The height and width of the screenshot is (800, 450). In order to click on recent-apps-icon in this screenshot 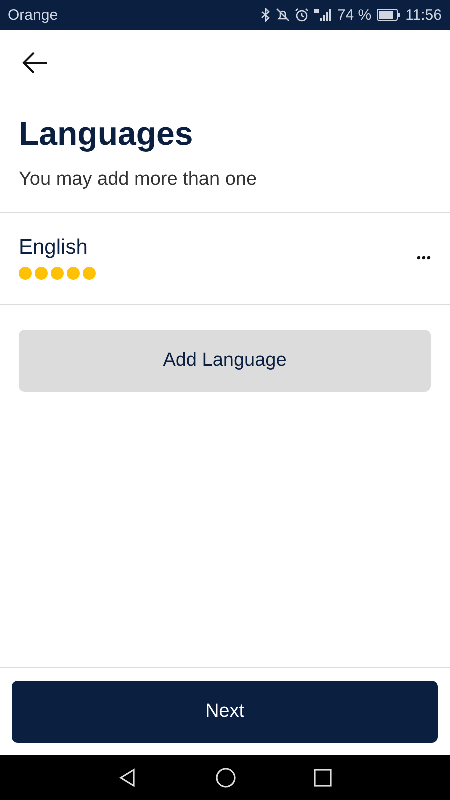, I will do `click(323, 777)`.